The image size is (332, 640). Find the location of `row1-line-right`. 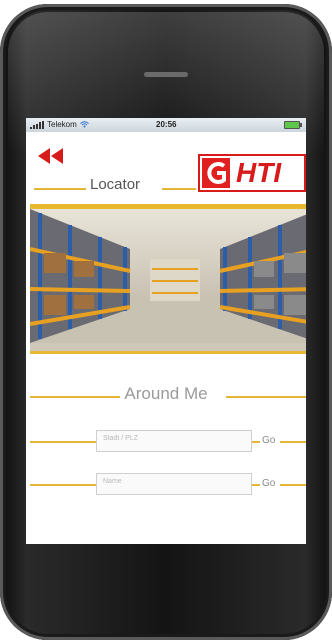

row1-line-right is located at coordinates (293, 442).